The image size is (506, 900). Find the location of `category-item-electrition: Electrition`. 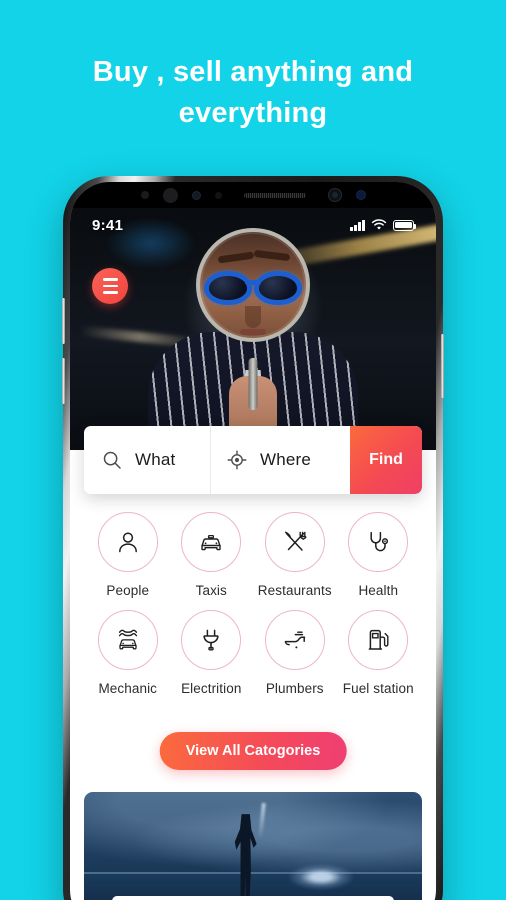

category-item-electrition: Electrition is located at coordinates (212, 653).